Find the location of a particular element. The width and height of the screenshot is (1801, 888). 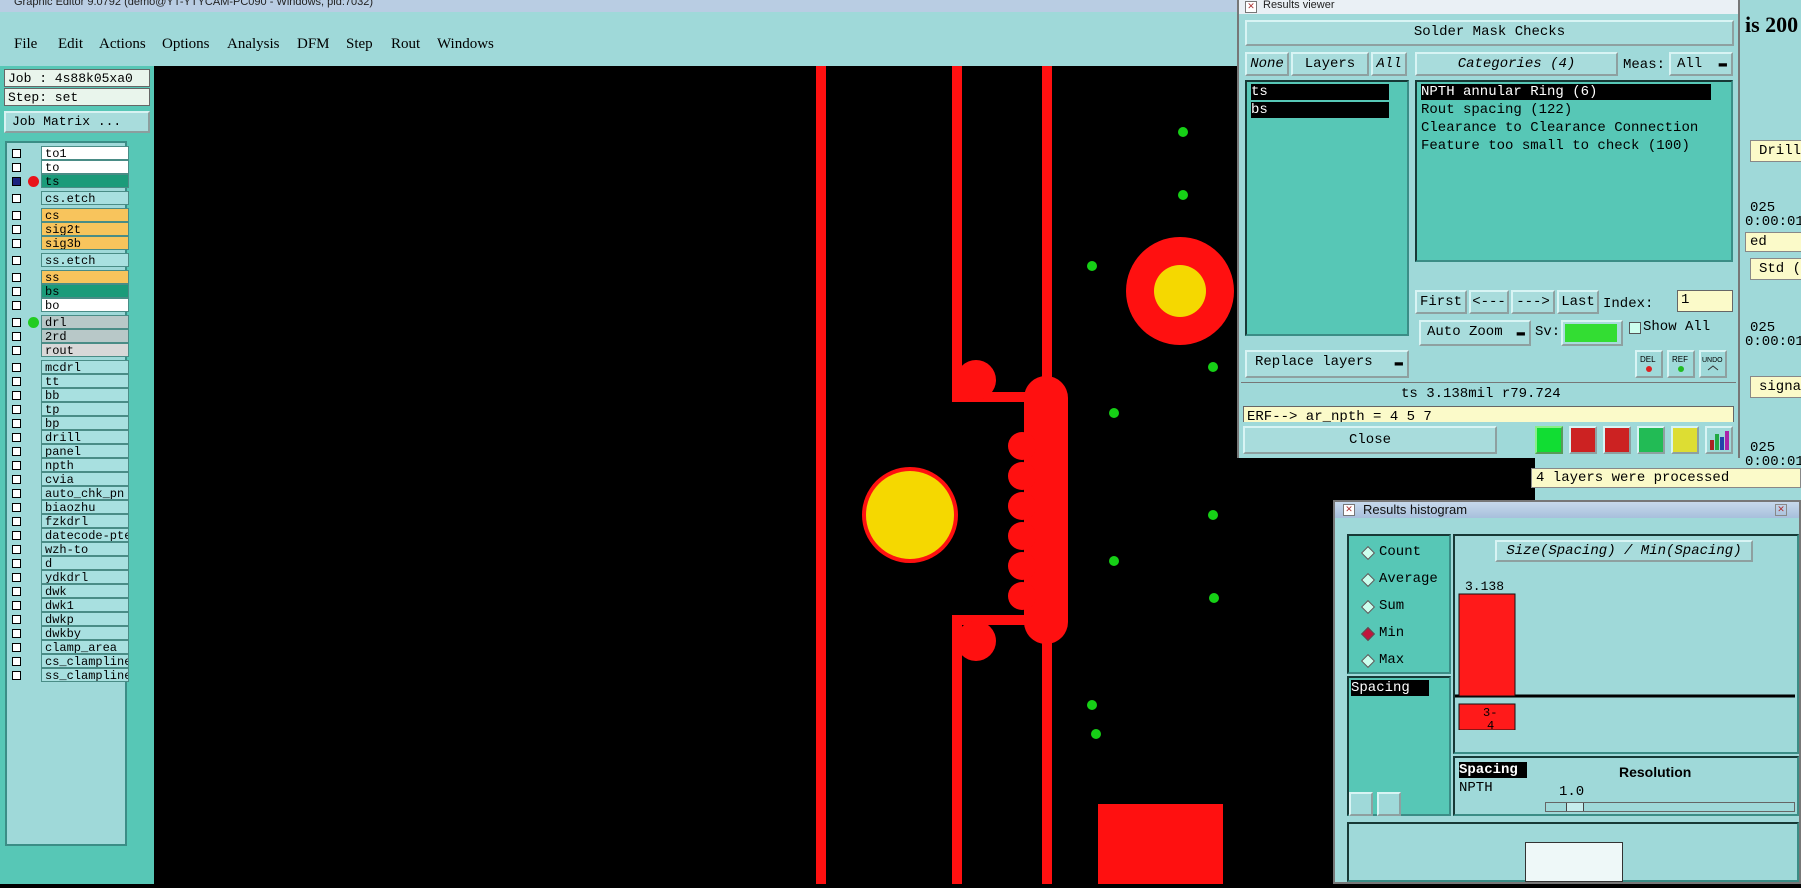

layer-name: clamp_area is located at coordinates (85, 647).